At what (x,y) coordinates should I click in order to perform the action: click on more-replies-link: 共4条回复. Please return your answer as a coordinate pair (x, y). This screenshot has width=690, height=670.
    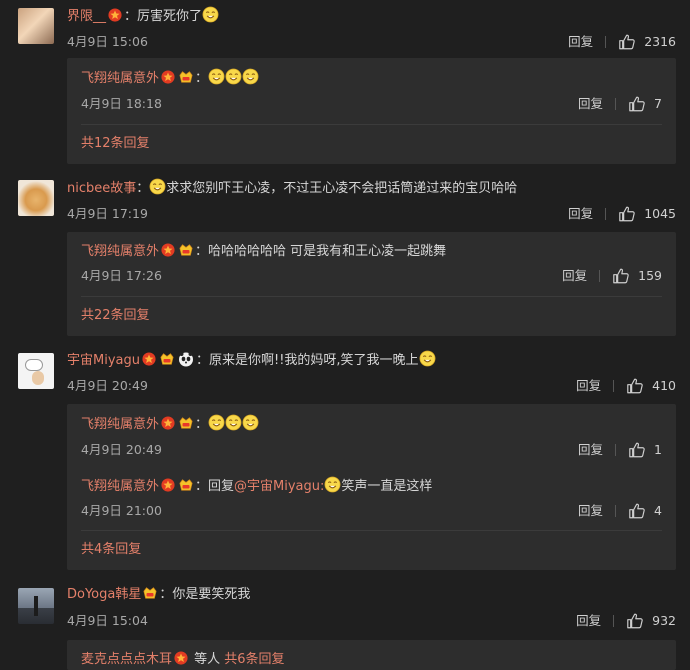
    Looking at the image, I should click on (111, 549).